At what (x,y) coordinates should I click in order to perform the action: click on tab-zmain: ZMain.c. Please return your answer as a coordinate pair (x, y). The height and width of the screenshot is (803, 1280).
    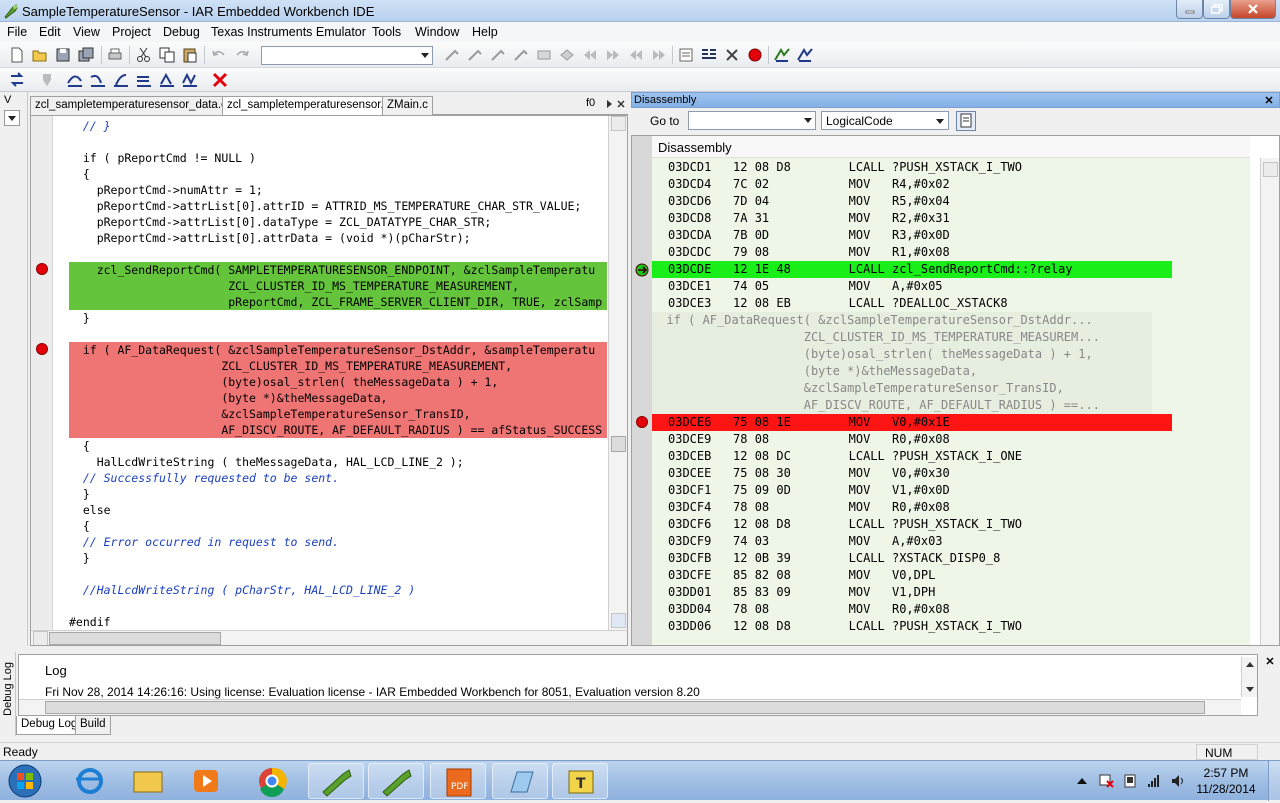
    Looking at the image, I should click on (407, 105).